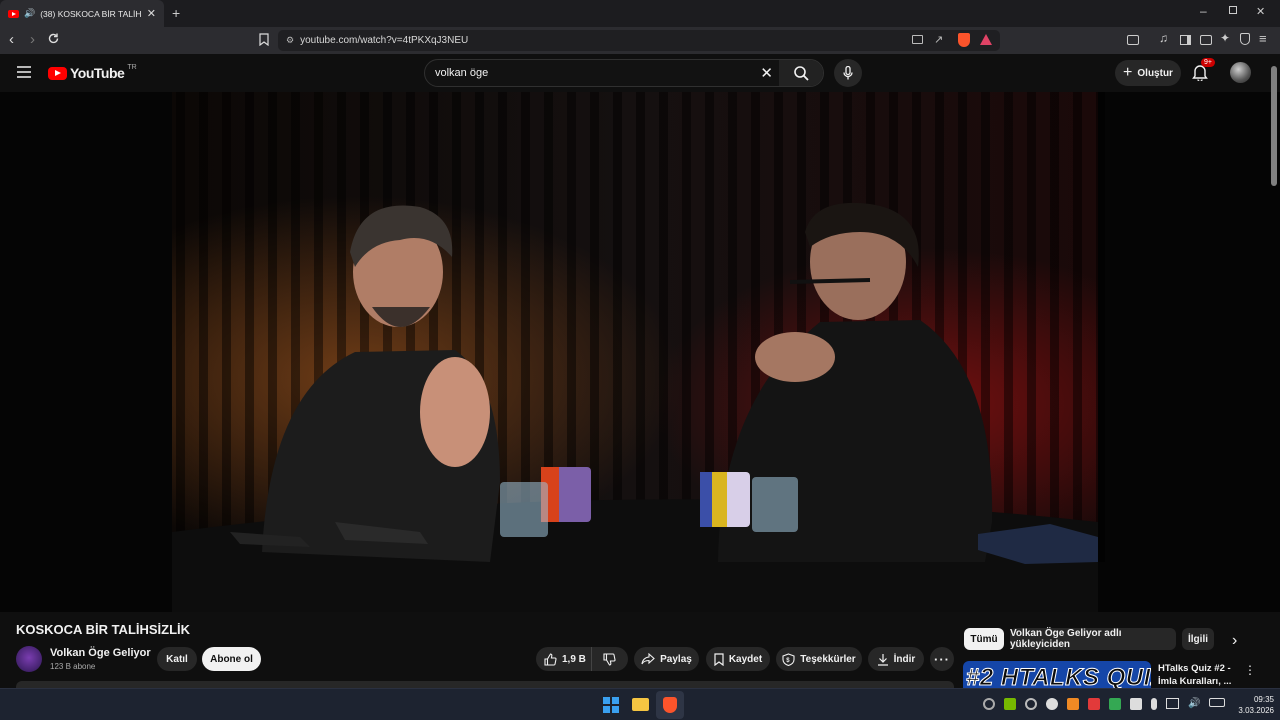 This screenshot has height=720, width=1280. What do you see at coordinates (1185, 40) in the screenshot?
I see `sidebar-icon` at bounding box center [1185, 40].